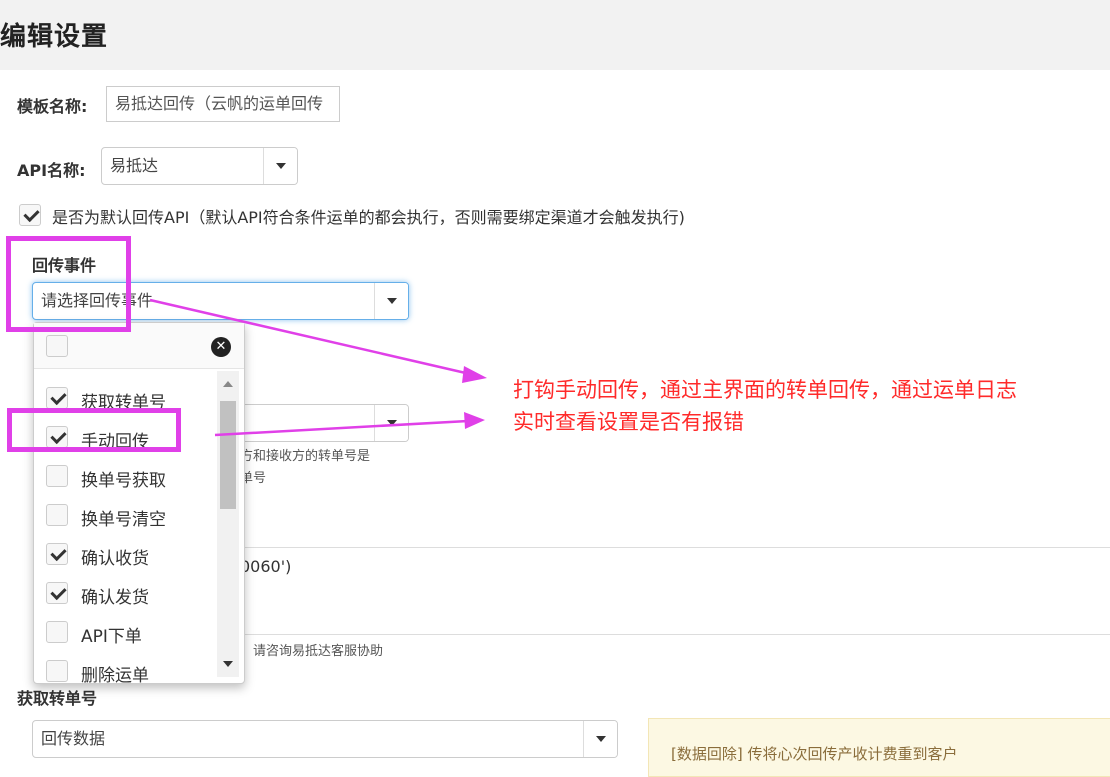 The width and height of the screenshot is (1110, 777). Describe the element at coordinates (765, 390) in the screenshot. I see `annotation-line-1: 打钩手动回传，通过主界面的转单回传，通过运单日志` at that location.